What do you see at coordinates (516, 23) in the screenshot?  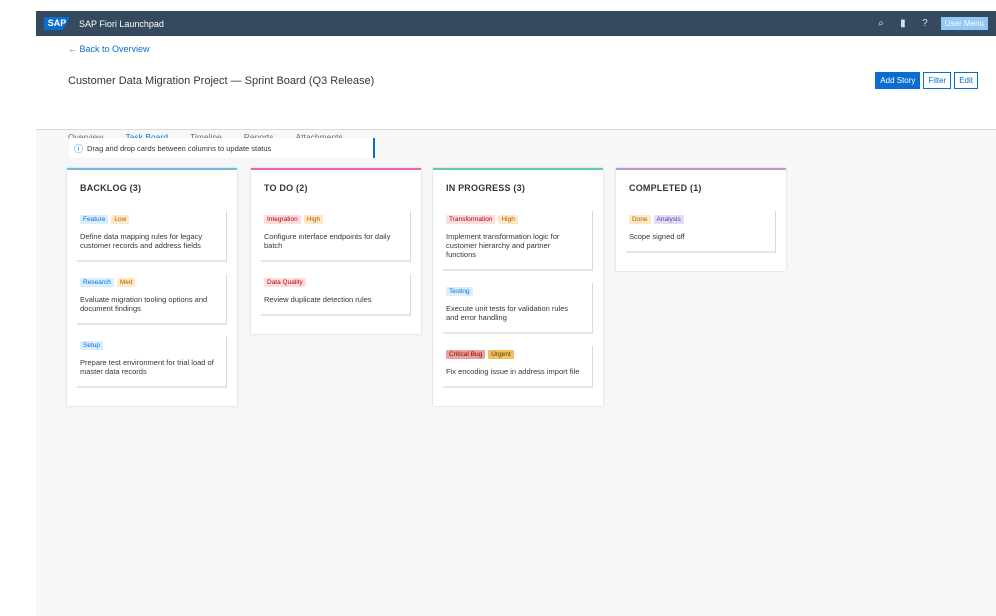 I see `shell-bar: SAP SAP Fiori Launchpad ⌕ ▮ ? User Menu` at bounding box center [516, 23].